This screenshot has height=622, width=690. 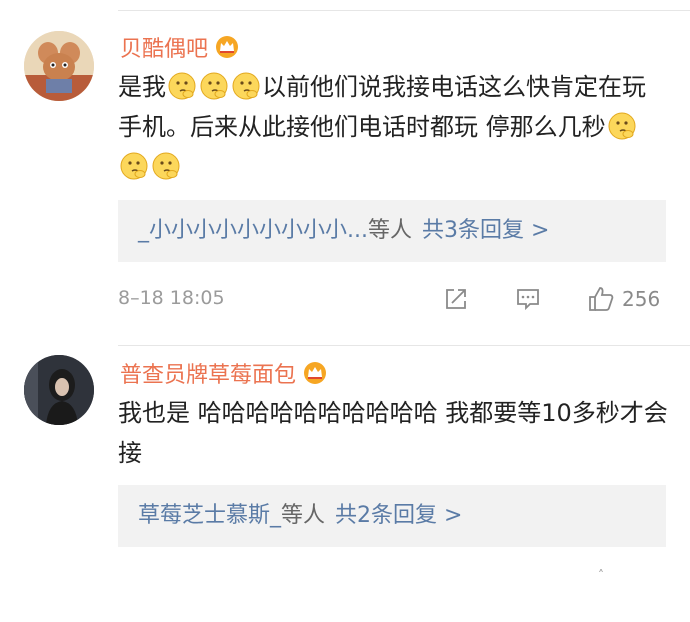 I want to click on share-icon, so click(x=456, y=299).